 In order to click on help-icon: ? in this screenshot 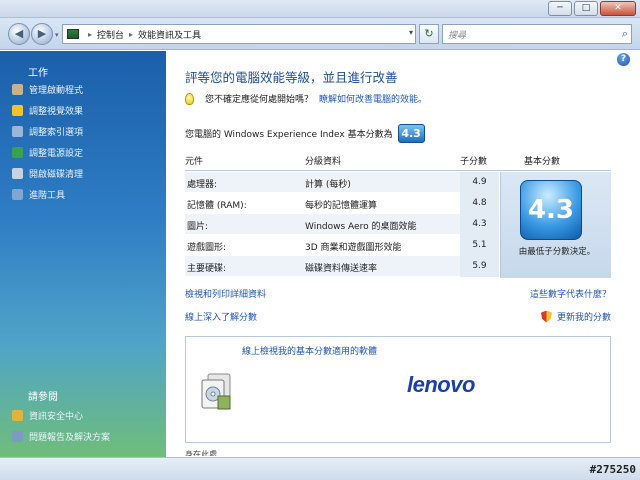, I will do `click(623, 59)`.